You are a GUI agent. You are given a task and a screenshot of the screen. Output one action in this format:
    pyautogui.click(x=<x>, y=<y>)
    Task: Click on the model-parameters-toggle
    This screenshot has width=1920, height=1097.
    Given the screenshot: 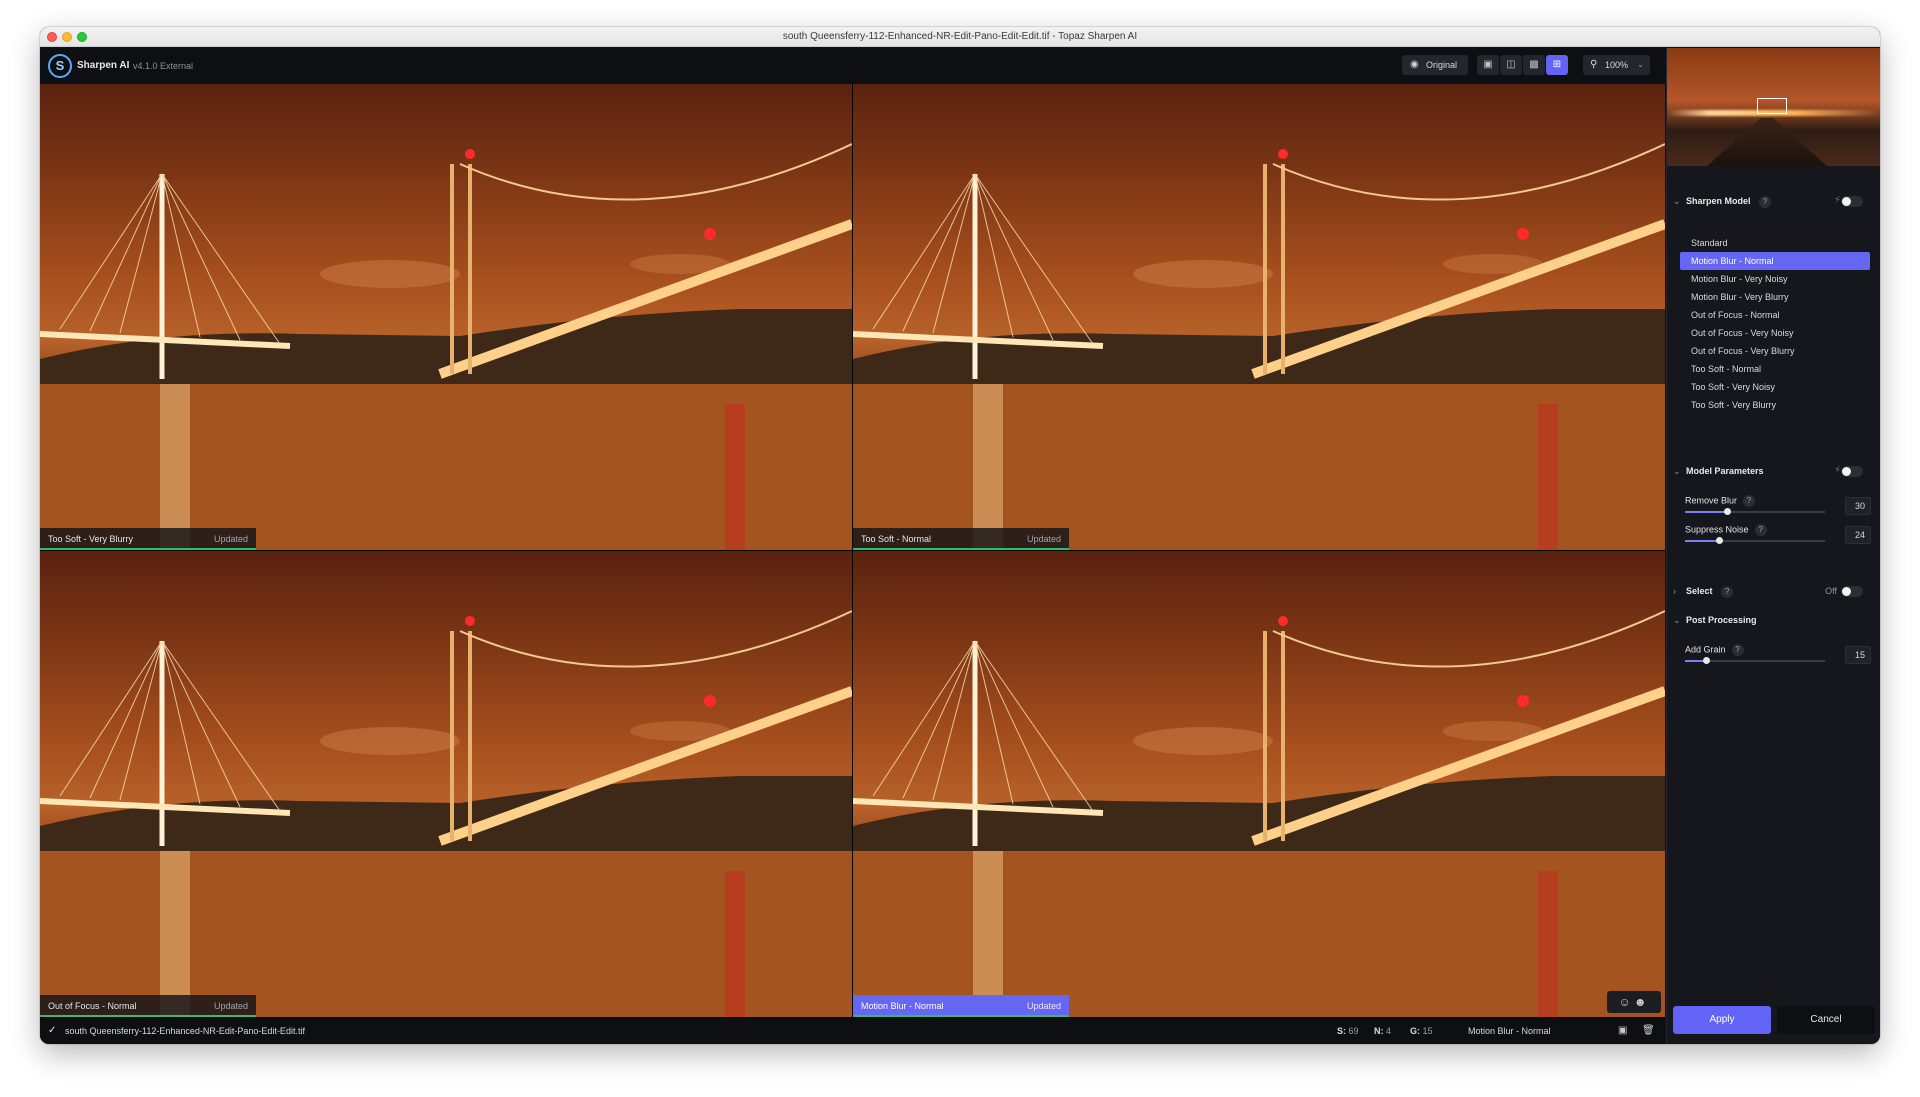 What is the action you would take?
    pyautogui.click(x=1852, y=471)
    